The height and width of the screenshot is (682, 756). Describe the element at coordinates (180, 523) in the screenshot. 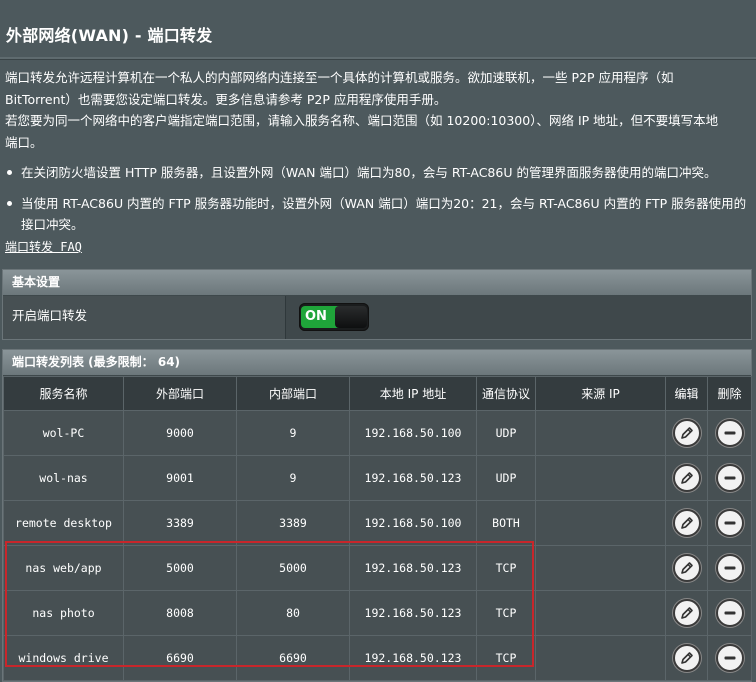

I see `cell-external-port: 3389` at that location.